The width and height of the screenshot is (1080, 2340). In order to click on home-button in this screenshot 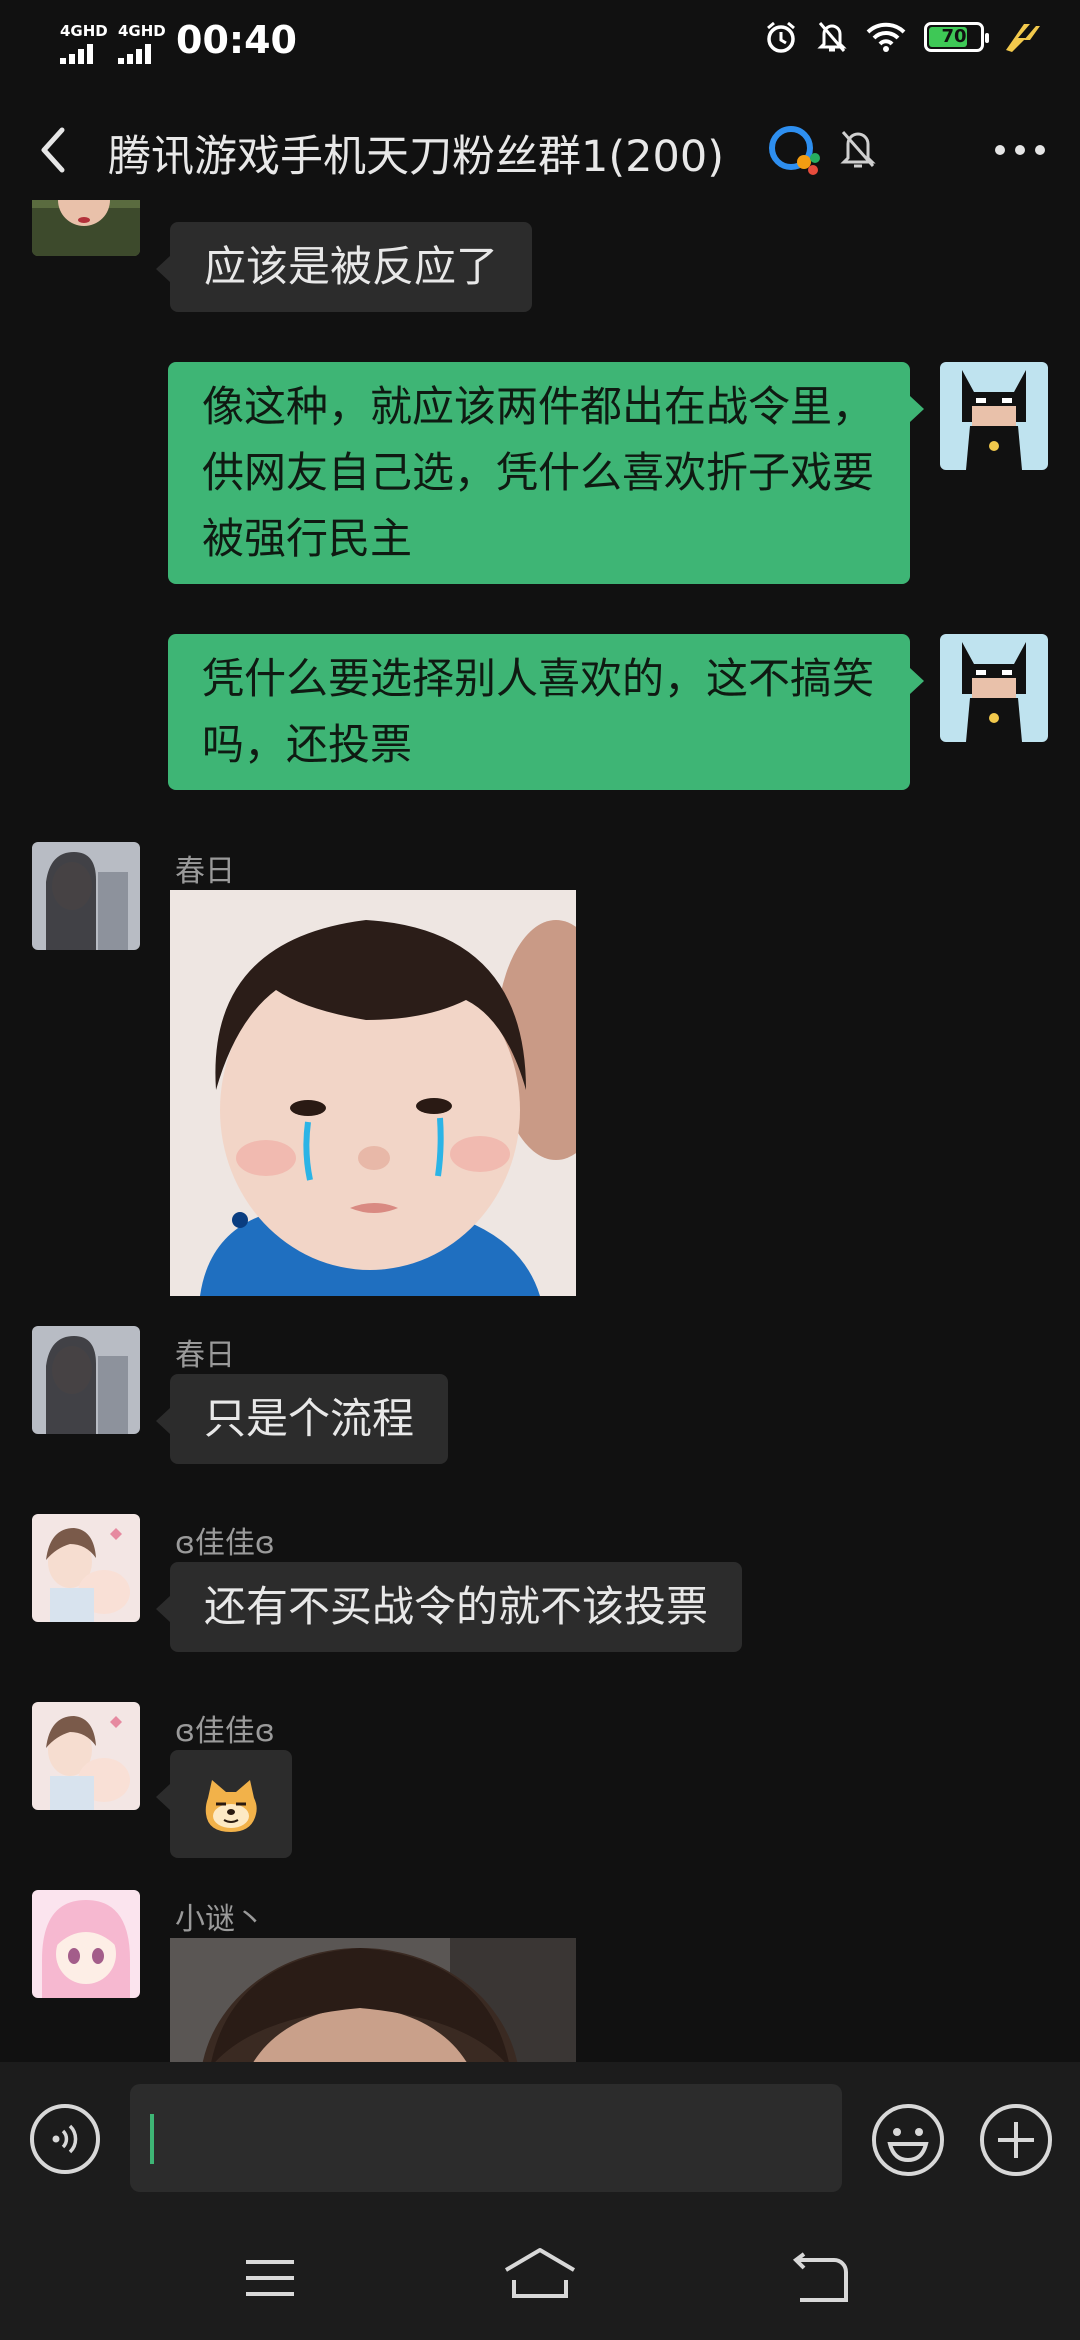, I will do `click(540, 2274)`.